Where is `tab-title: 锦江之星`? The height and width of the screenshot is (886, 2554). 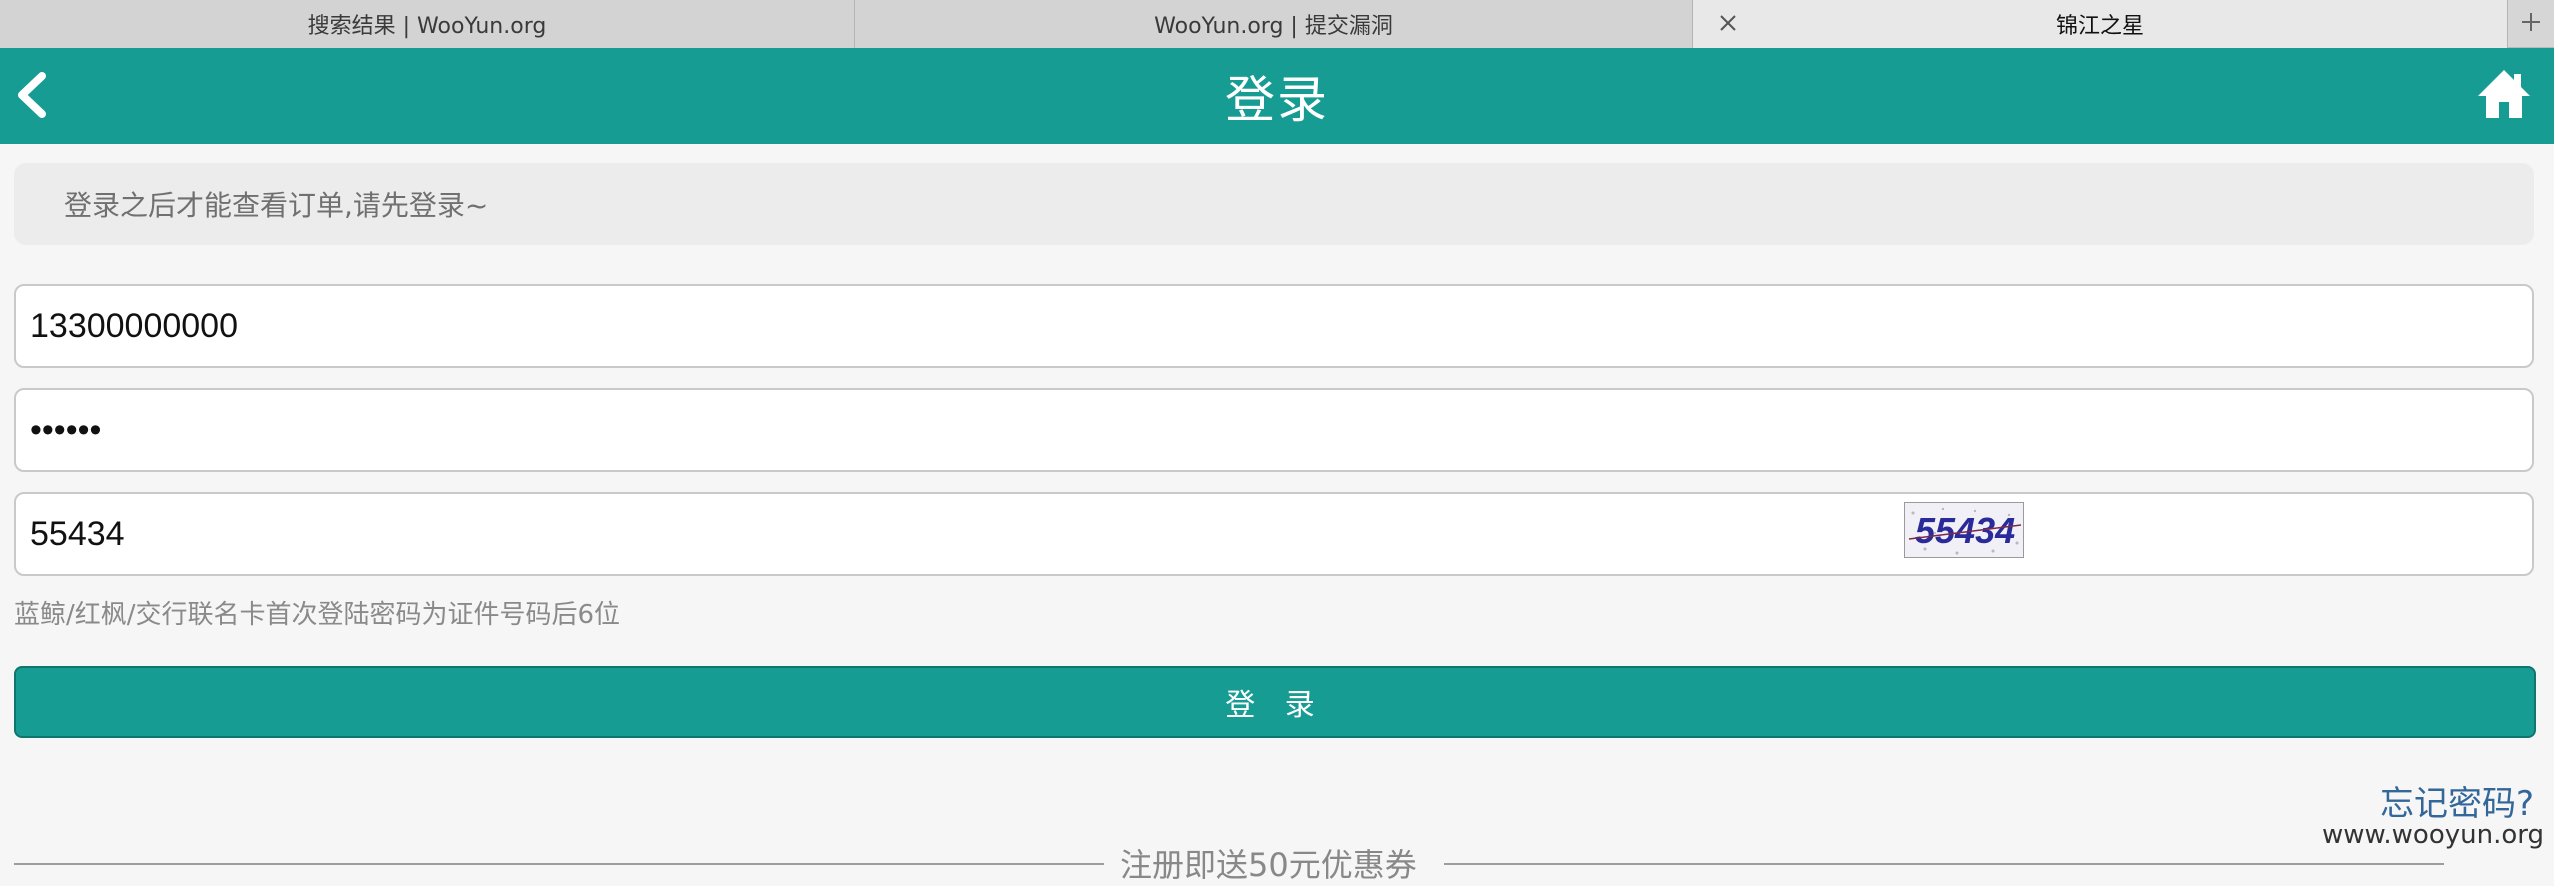
tab-title: 锦江之星 is located at coordinates (2099, 26).